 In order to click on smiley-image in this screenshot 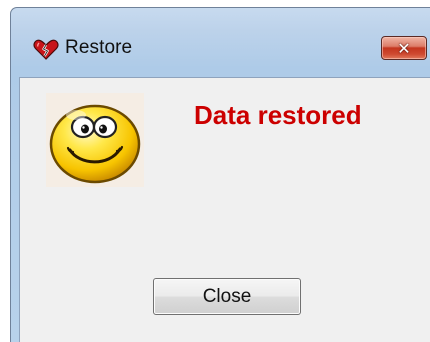, I will do `click(95, 140)`.